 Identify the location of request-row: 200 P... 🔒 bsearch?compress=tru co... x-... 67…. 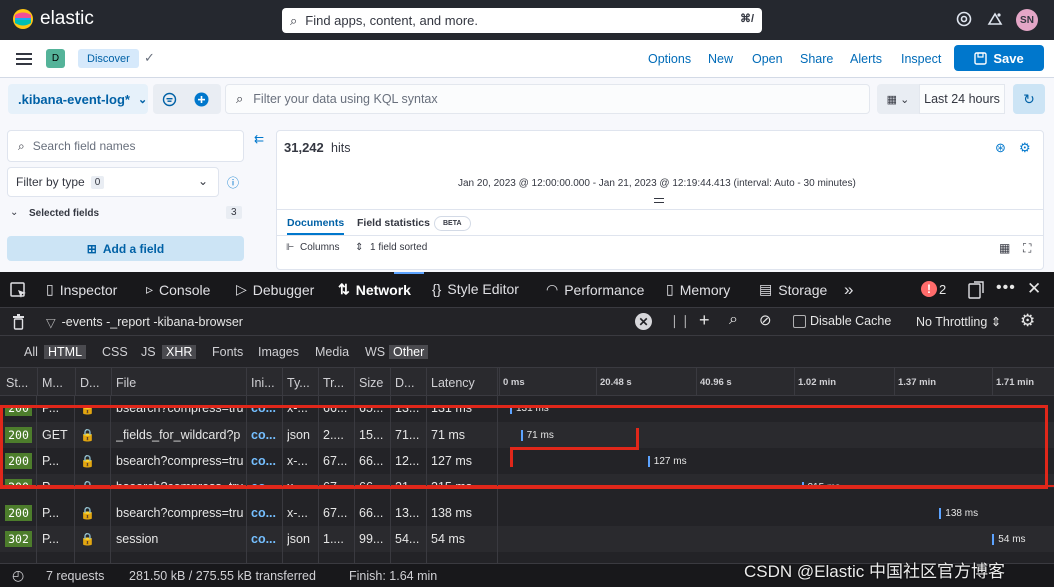
(527, 513).